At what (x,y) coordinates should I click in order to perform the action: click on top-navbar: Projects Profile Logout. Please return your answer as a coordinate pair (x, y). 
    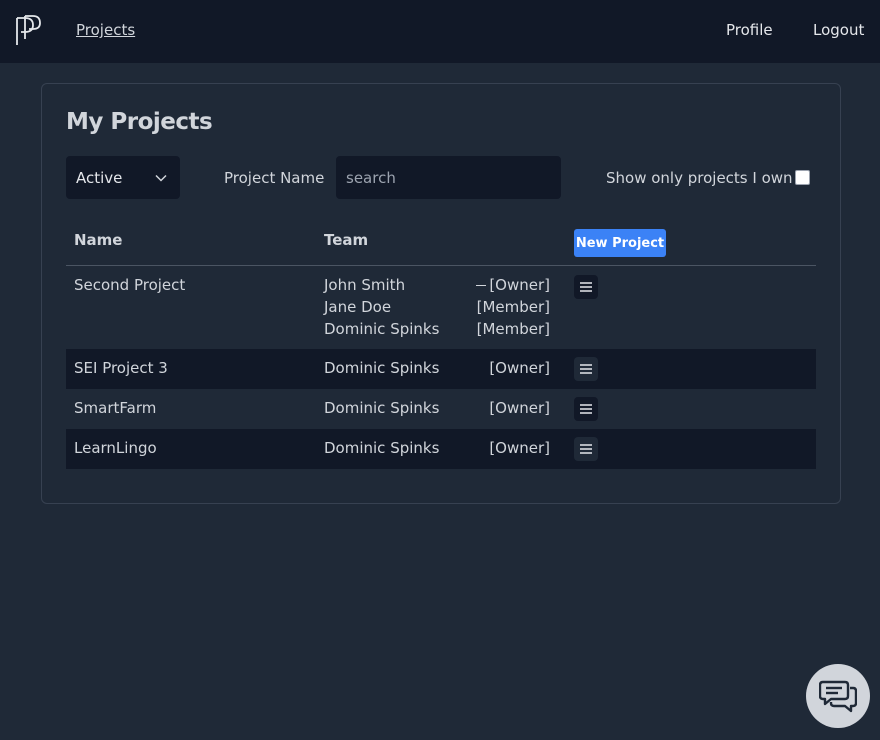
    Looking at the image, I should click on (440, 31).